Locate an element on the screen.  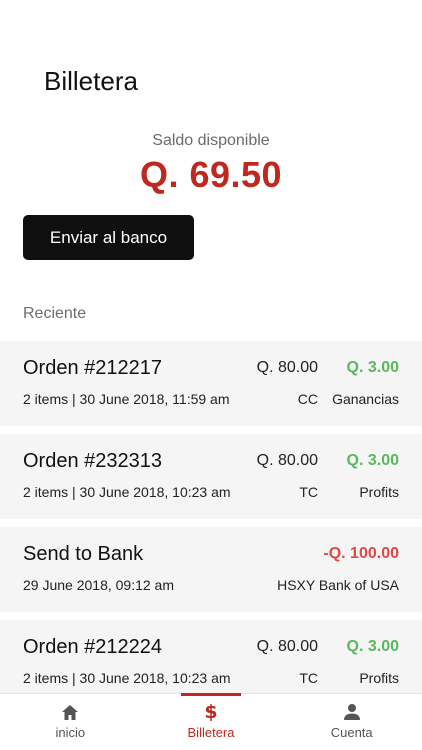
home-icon is located at coordinates (70, 712).